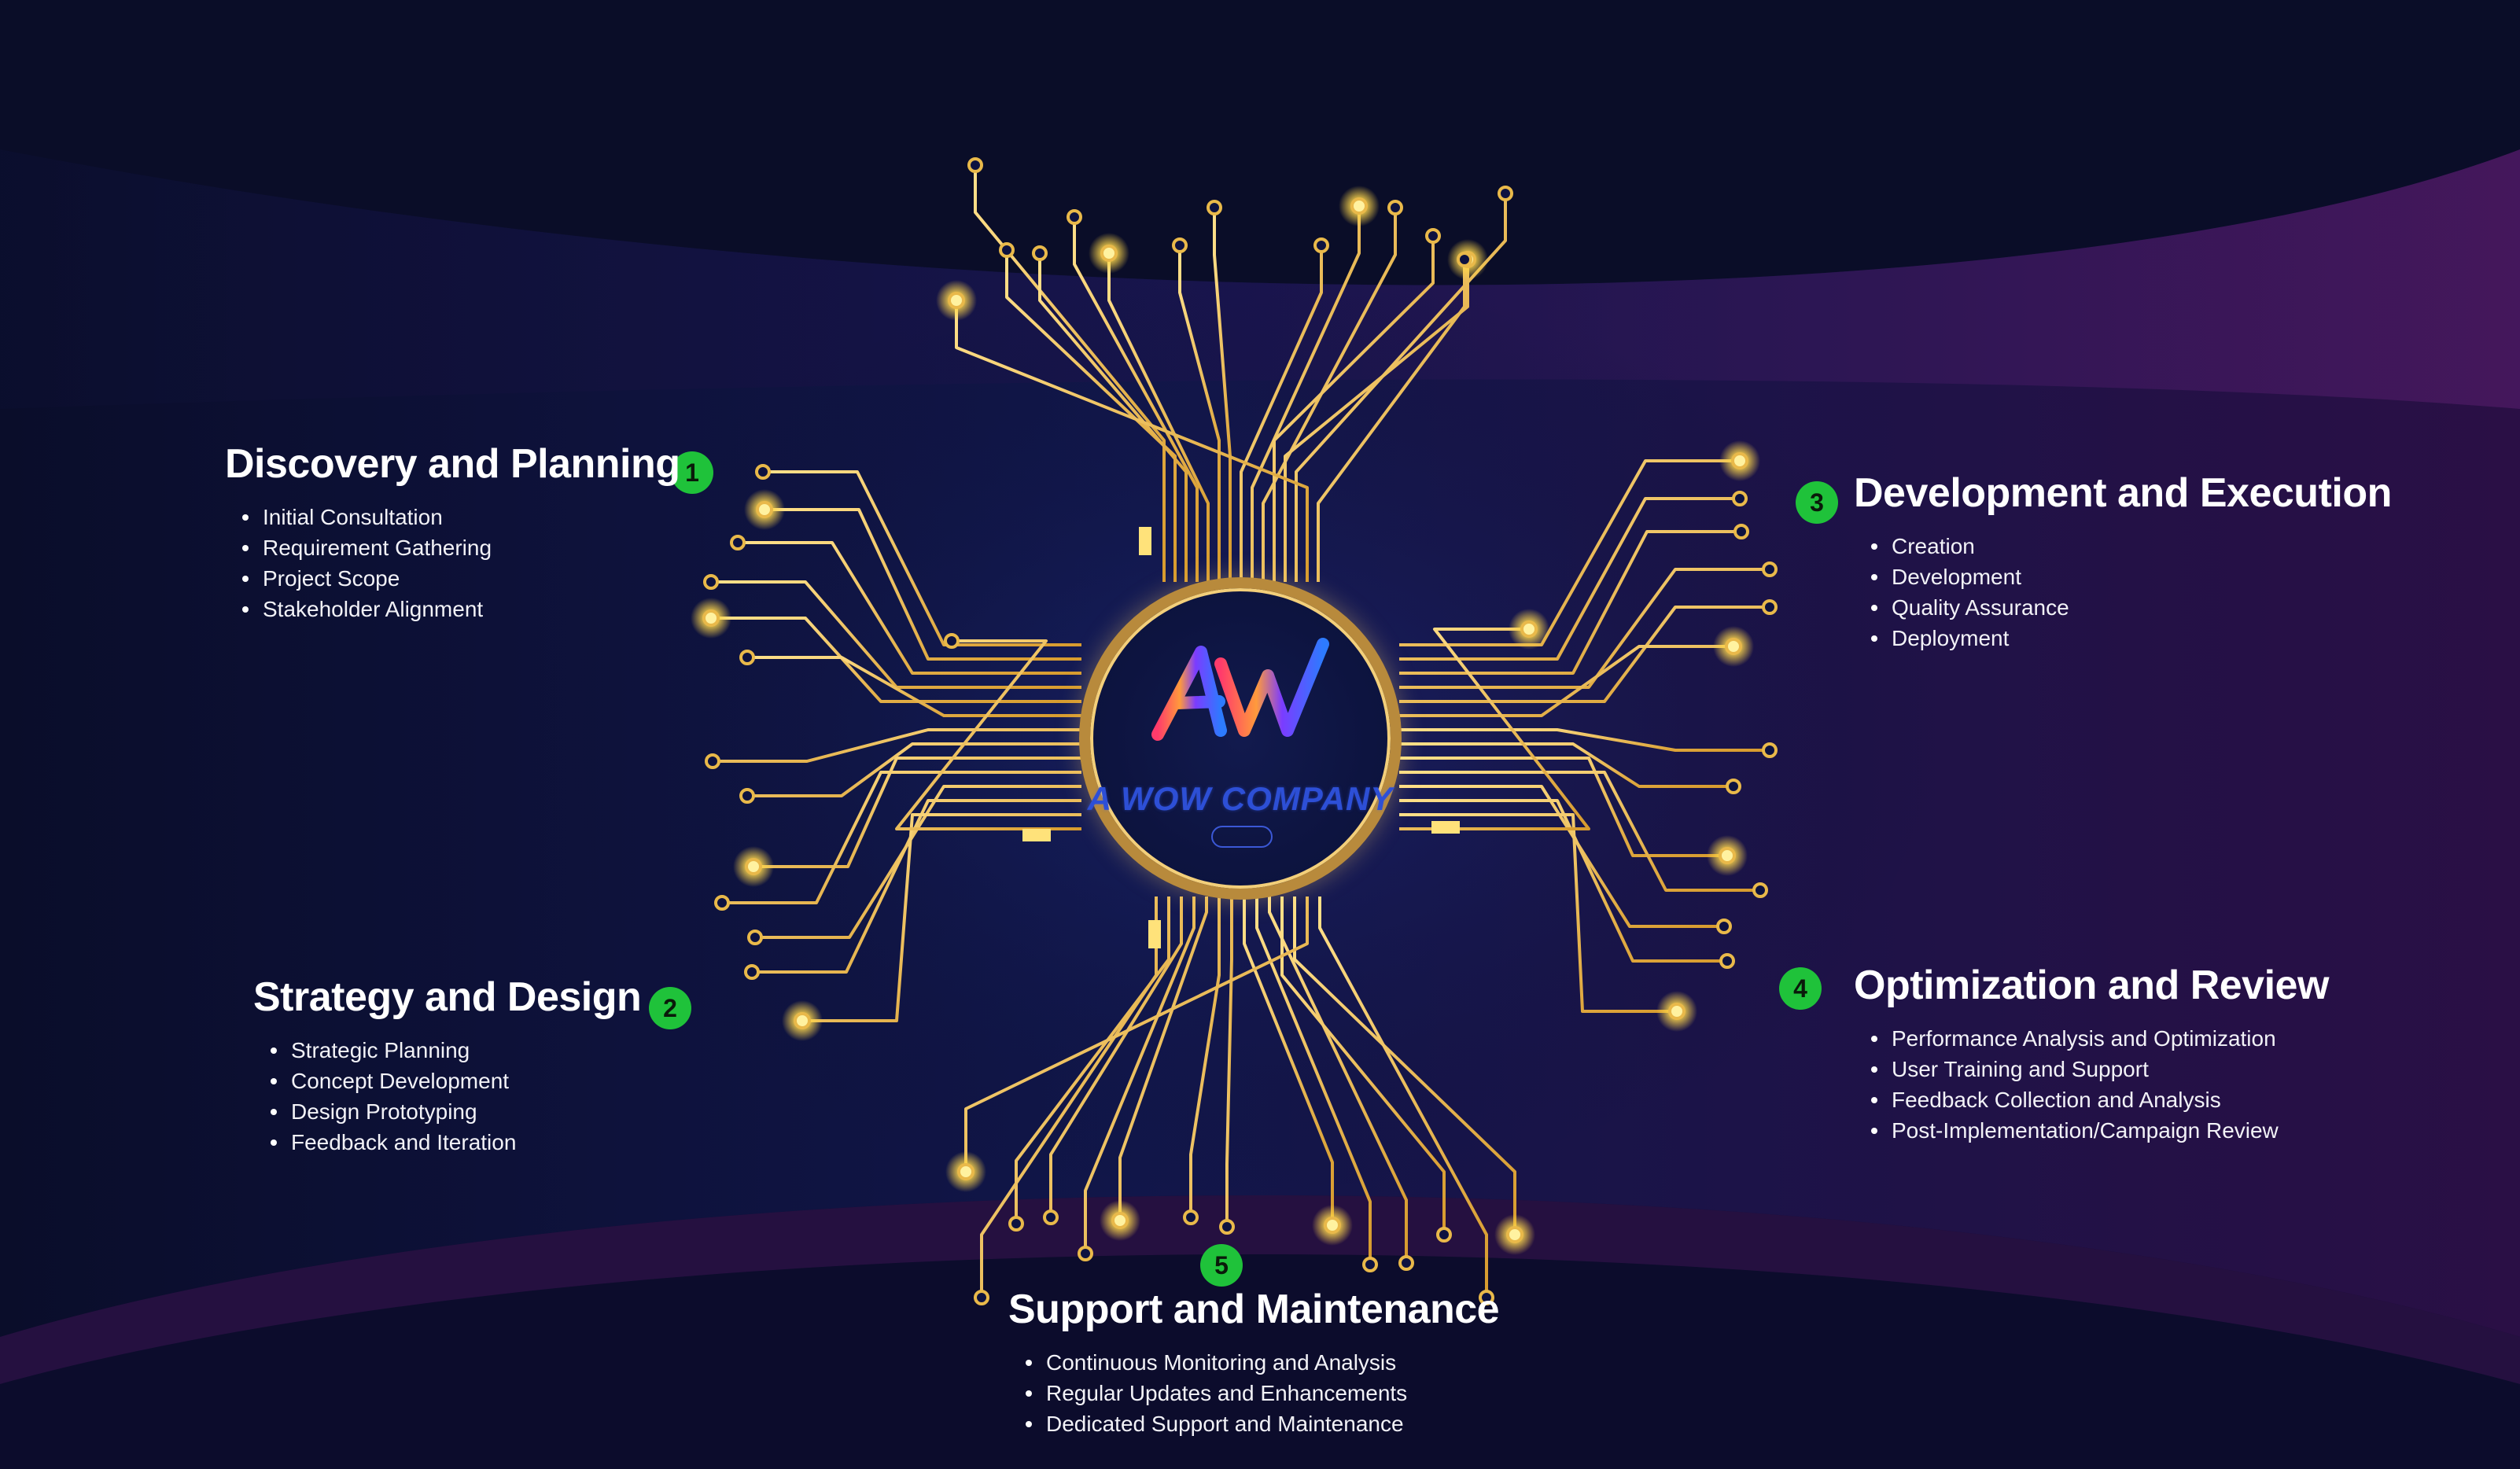 The height and width of the screenshot is (1469, 2520). Describe the element at coordinates (455, 1112) in the screenshot. I see `list-item: Design Prototyping` at that location.